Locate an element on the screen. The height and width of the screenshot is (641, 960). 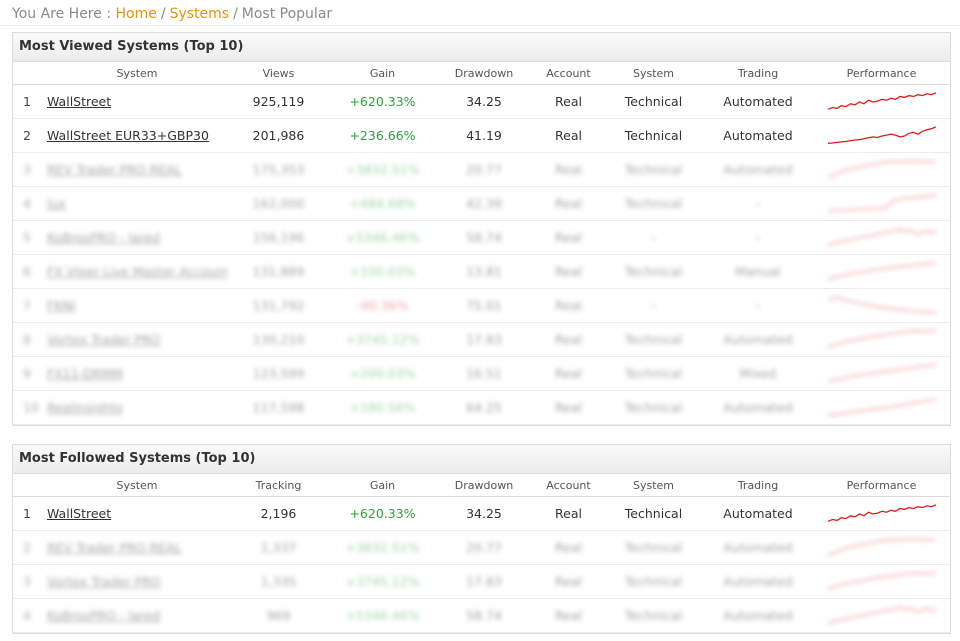
breadcrumb-systems-link: Systems is located at coordinates (200, 14).